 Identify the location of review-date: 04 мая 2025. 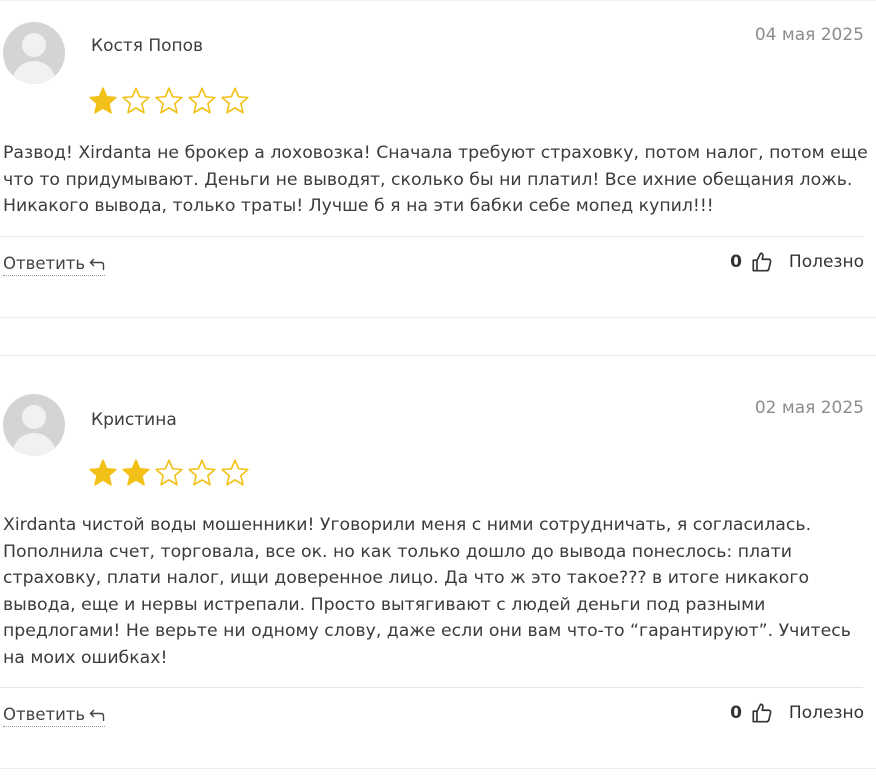
(809, 35).